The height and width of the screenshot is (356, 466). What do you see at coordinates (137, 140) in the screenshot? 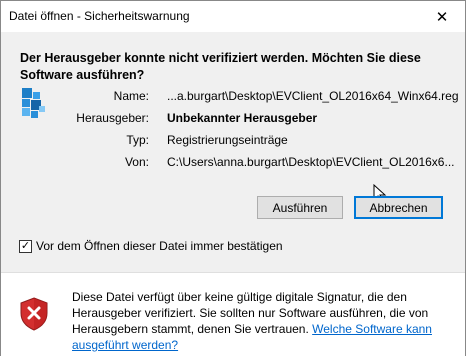
I see `type-label: Typ:` at bounding box center [137, 140].